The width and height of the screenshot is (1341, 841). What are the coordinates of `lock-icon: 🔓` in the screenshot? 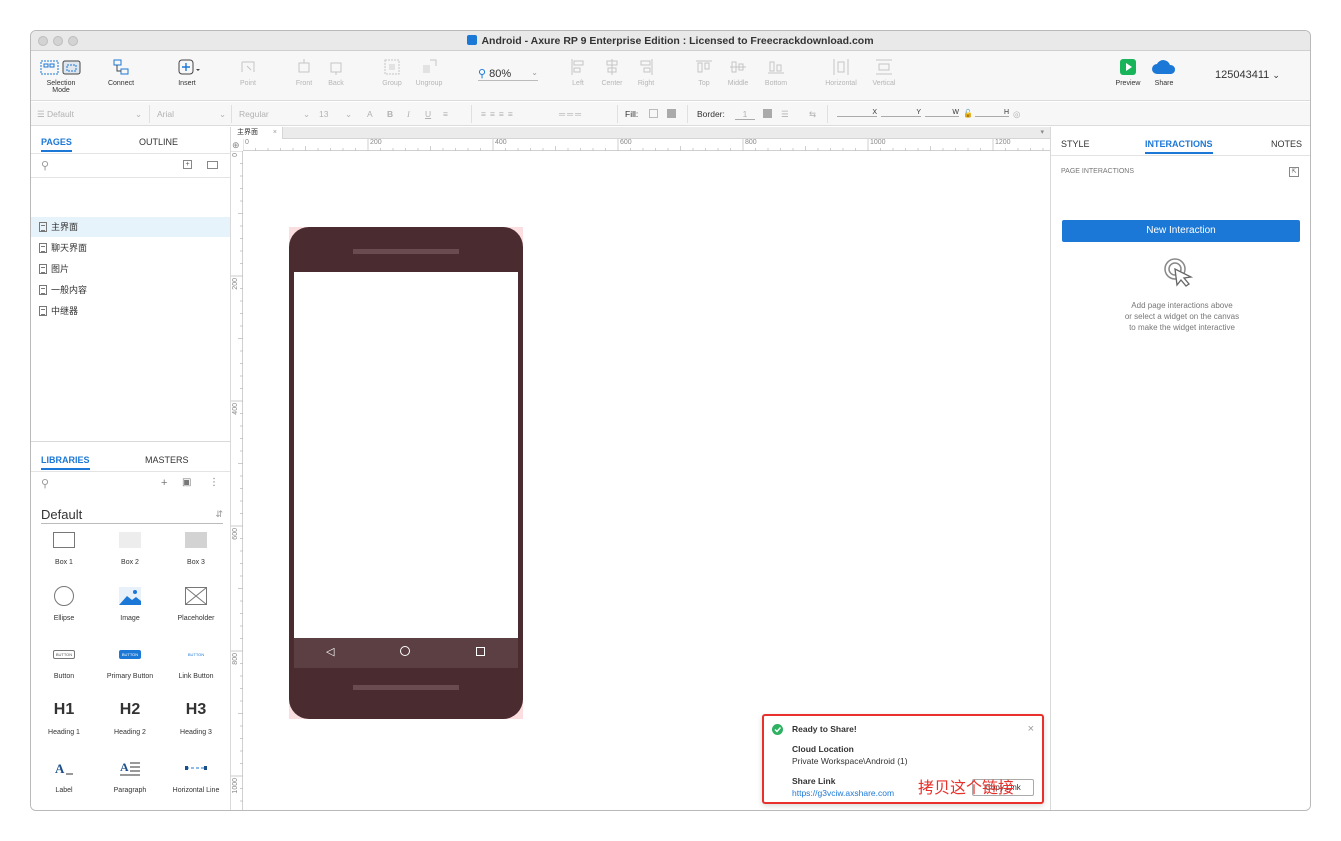 It's located at (968, 113).